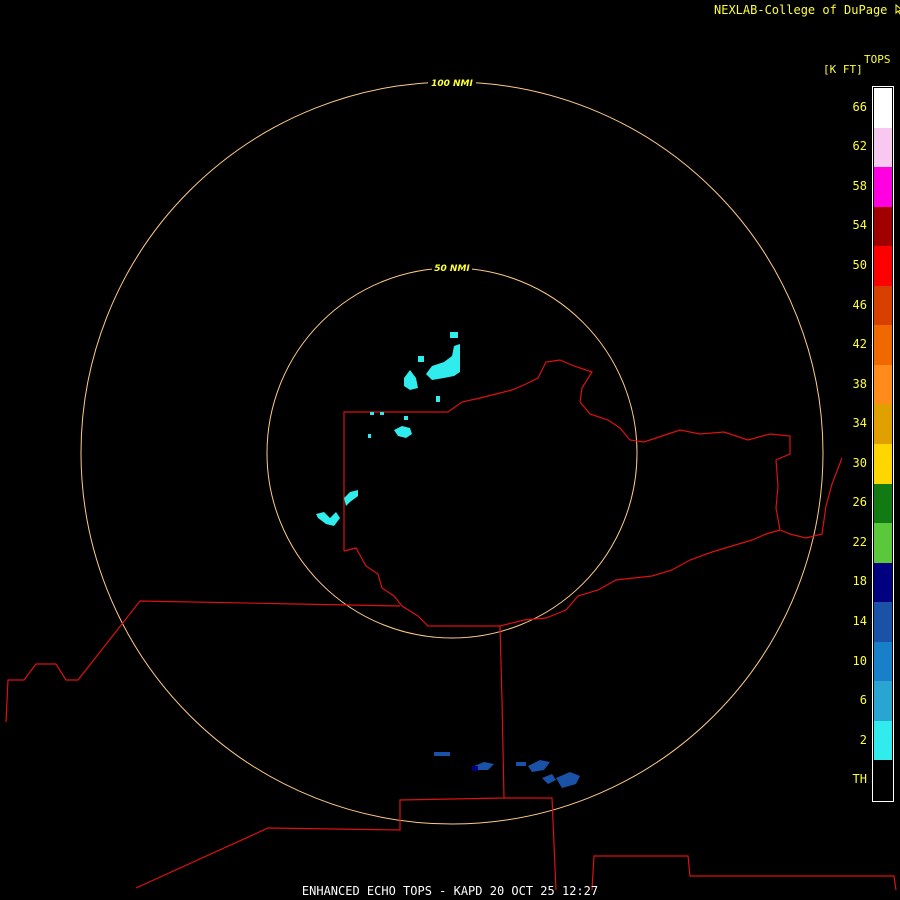 Image resolution: width=900 pixels, height=900 pixels. What do you see at coordinates (432, 367) in the screenshot?
I see `echo-cluster-north` at bounding box center [432, 367].